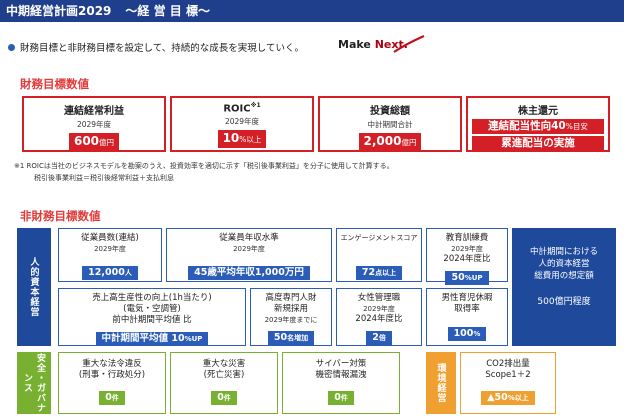  Describe the element at coordinates (60, 216) in the screenshot. I see `nonfinancial-heading: 非財務目標数値` at that location.